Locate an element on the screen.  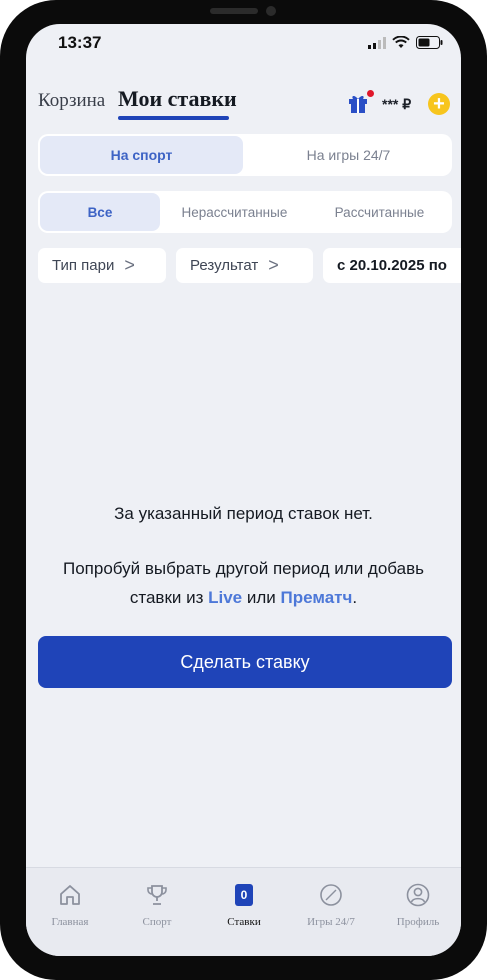
prematch-link: Прематч is located at coordinates (317, 597).